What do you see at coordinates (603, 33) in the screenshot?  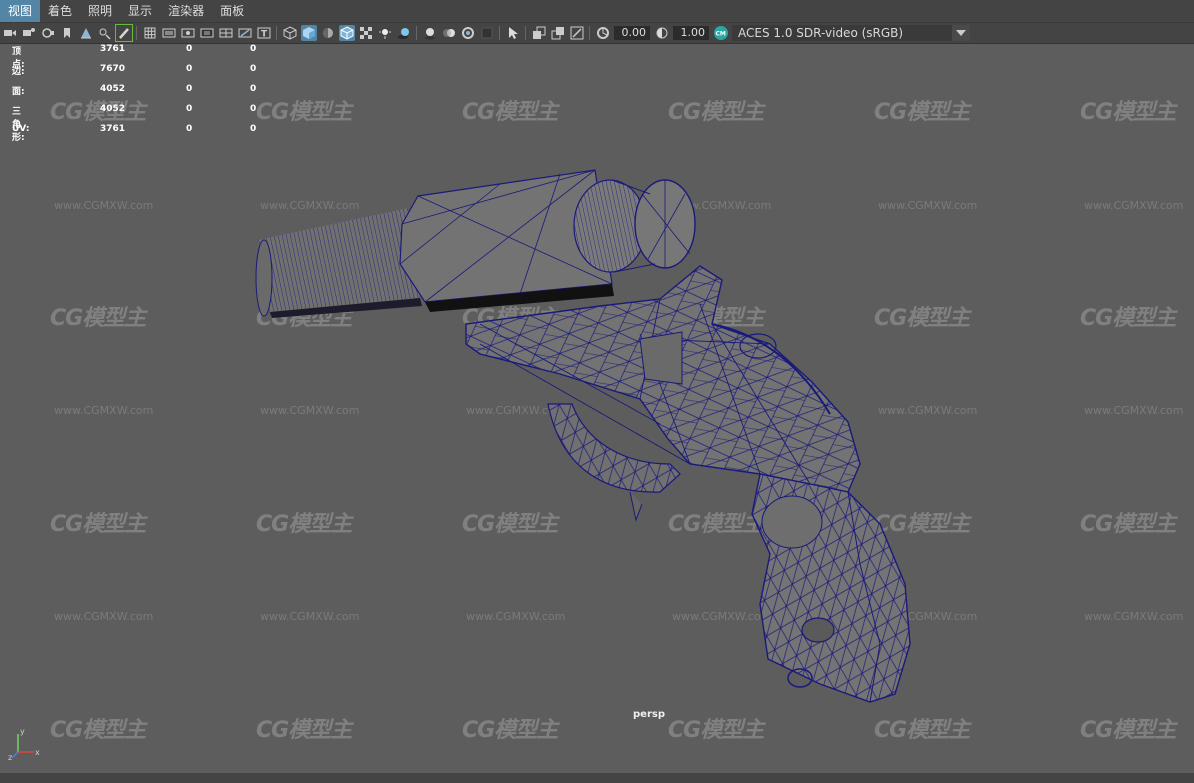 I see `exposure-icon` at bounding box center [603, 33].